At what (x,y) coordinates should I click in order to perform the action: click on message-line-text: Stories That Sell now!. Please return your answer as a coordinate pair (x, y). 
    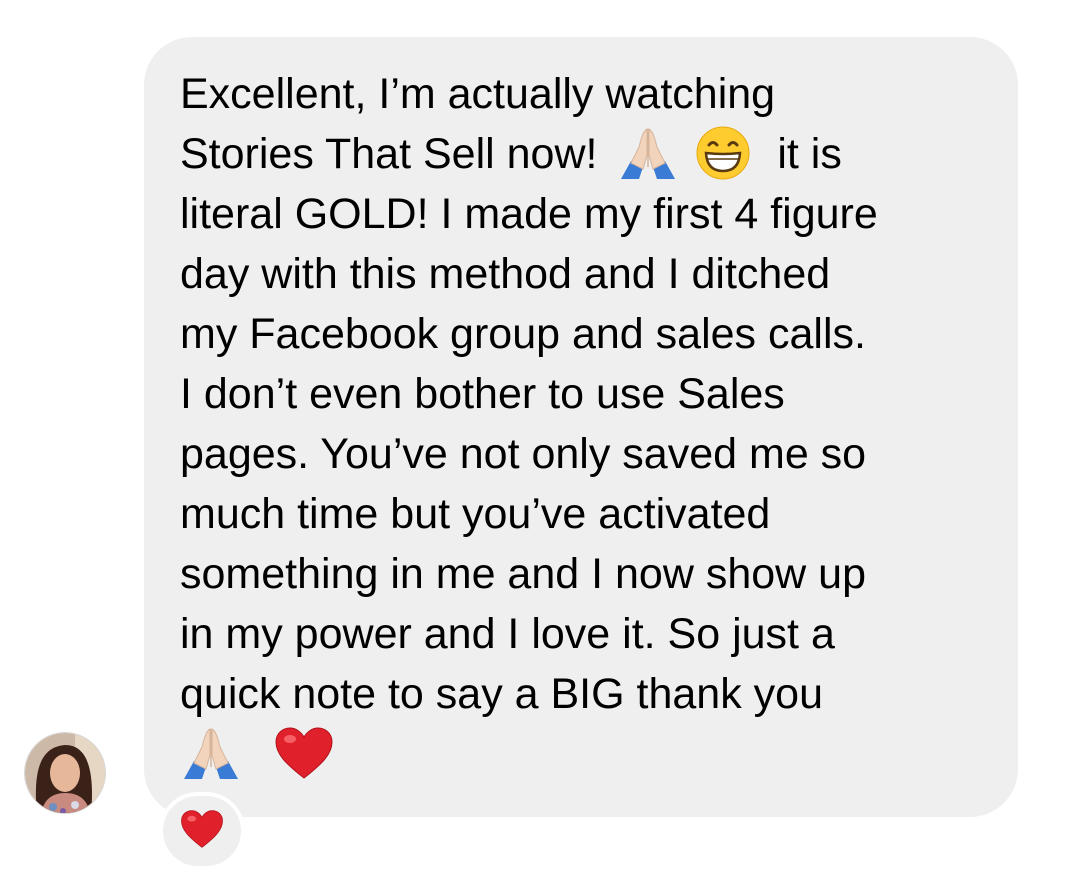
    Looking at the image, I should click on (389, 154).